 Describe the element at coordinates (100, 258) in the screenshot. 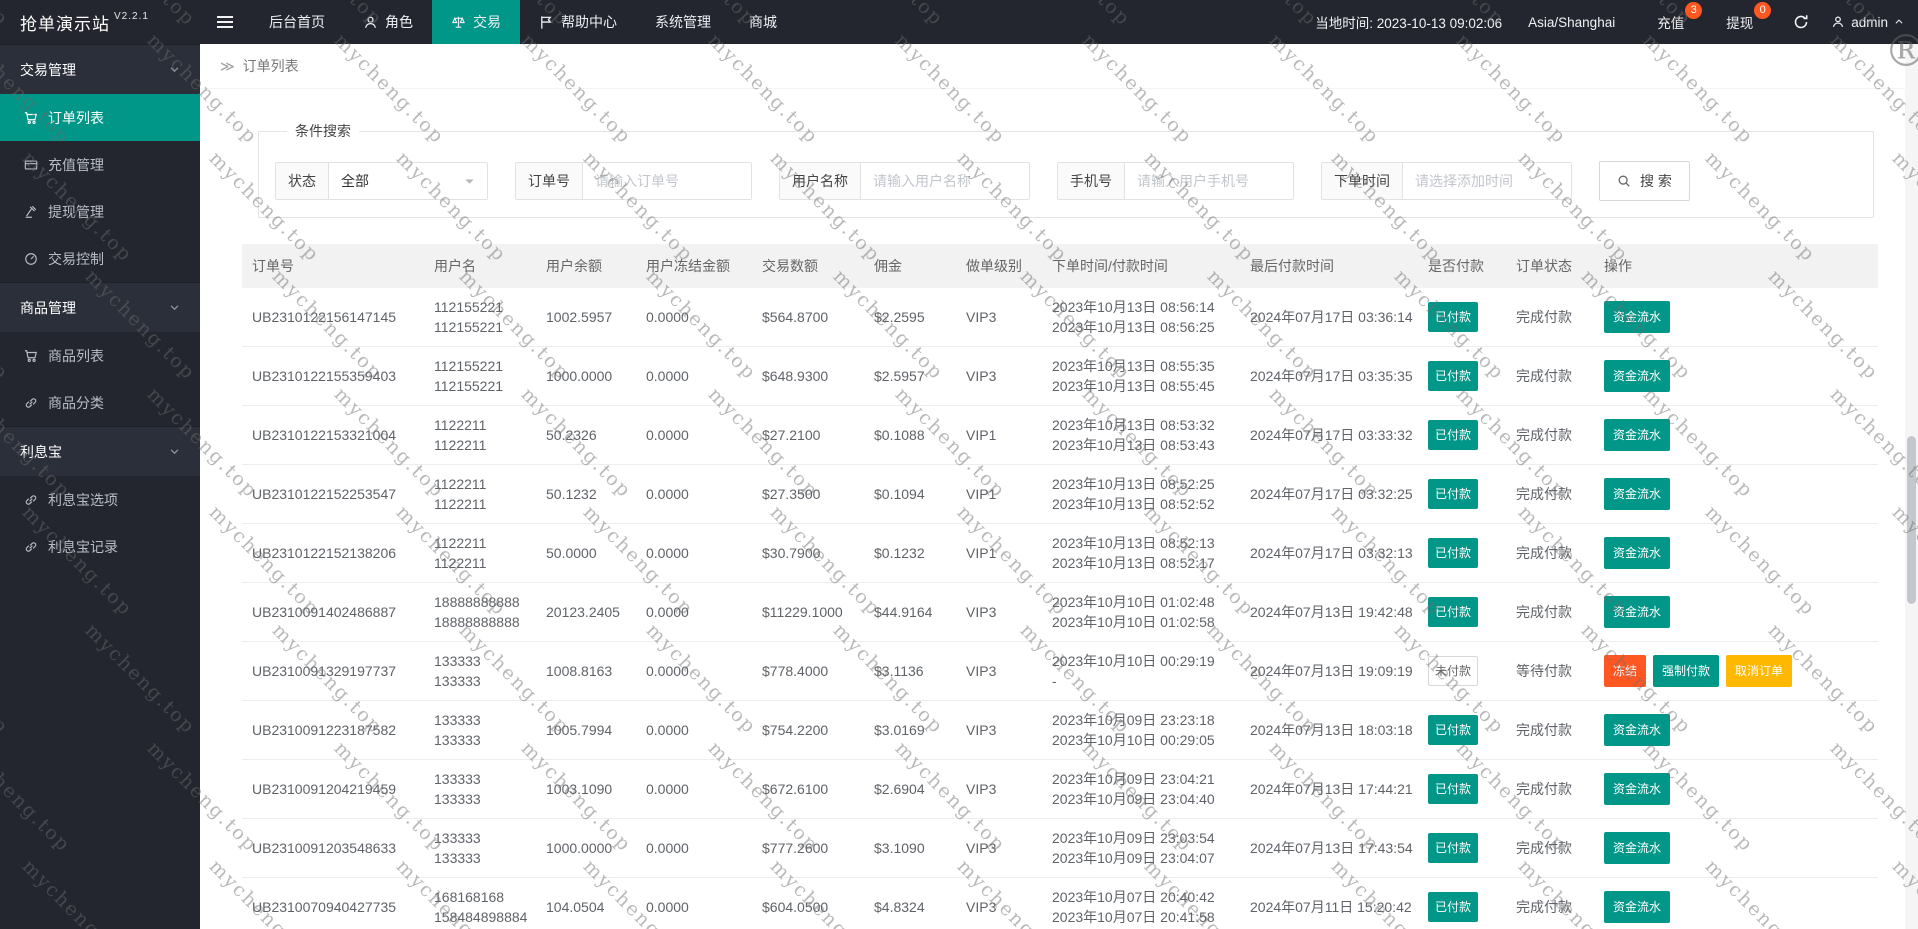

I see `sidebar-item-交易控制: 交易控制` at that location.